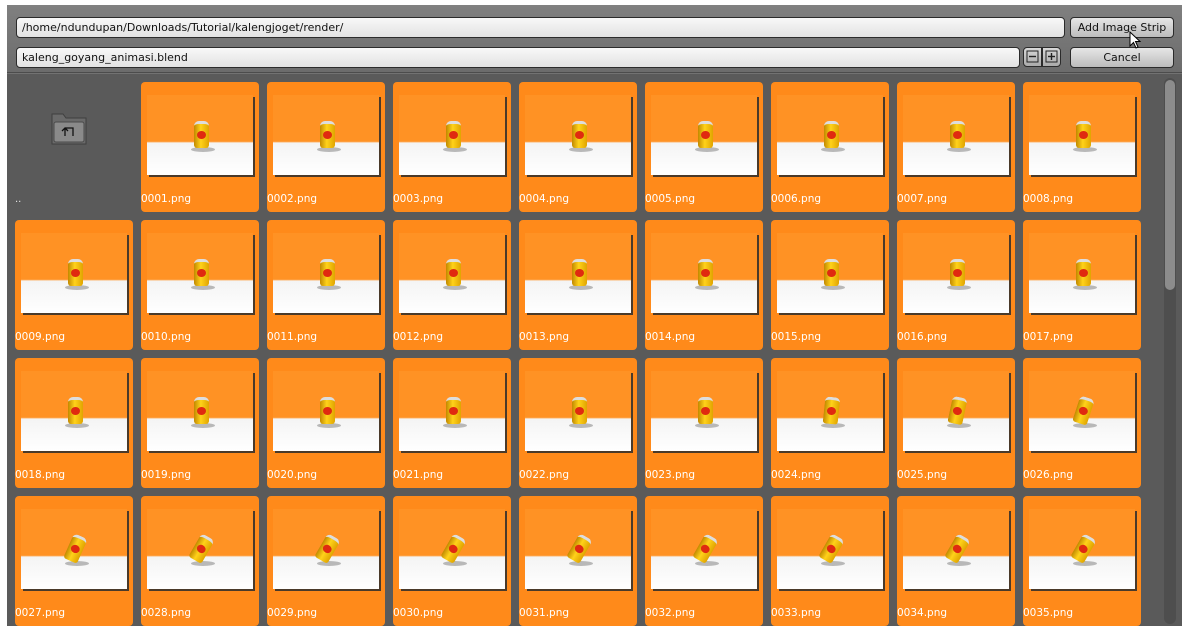  I want to click on file-item: 0031.png, so click(578, 561).